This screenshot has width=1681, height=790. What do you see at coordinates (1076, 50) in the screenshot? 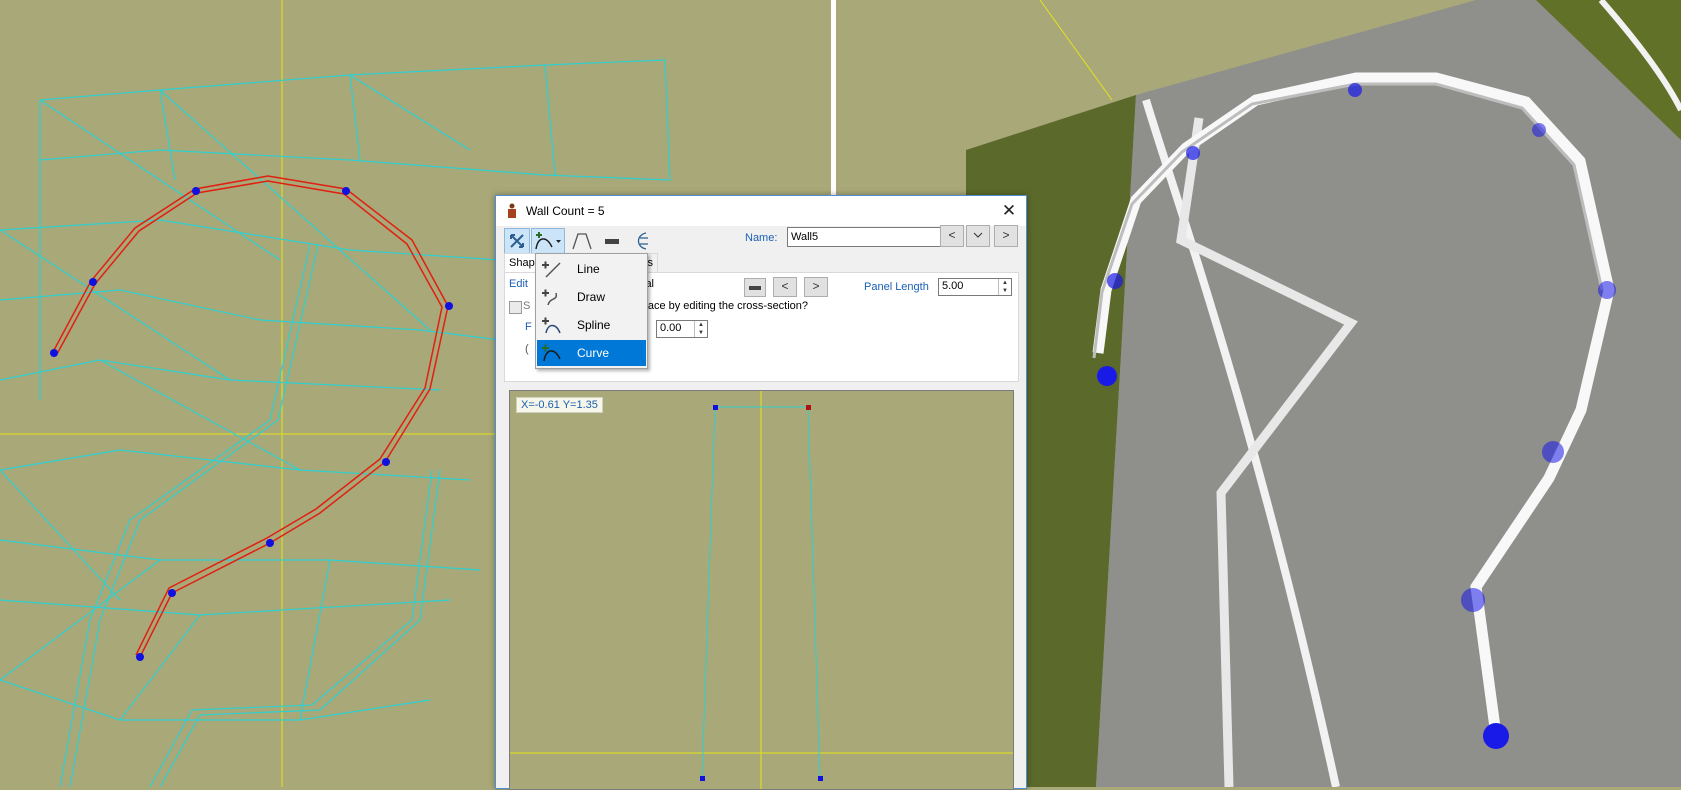
I see `axis-line` at bounding box center [1076, 50].